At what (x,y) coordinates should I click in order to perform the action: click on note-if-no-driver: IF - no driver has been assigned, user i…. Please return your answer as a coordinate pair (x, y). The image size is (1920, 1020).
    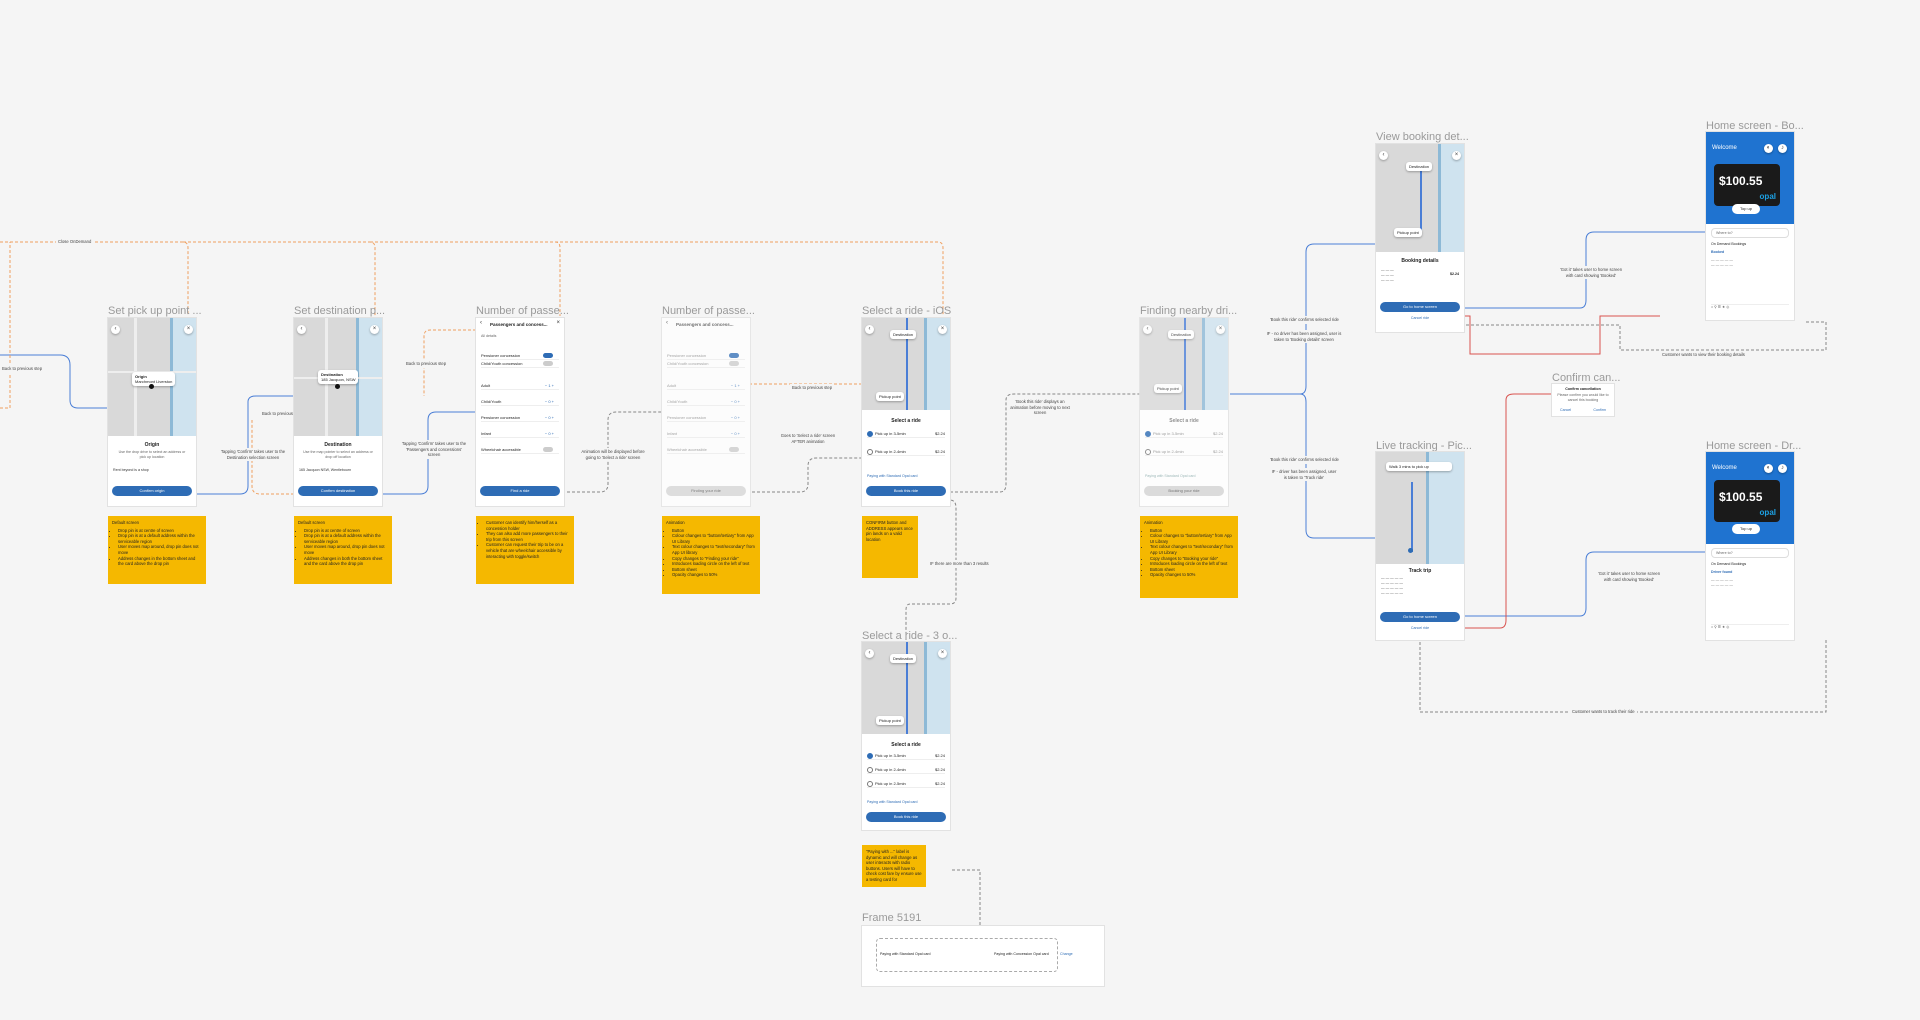
    Looking at the image, I should click on (1304, 336).